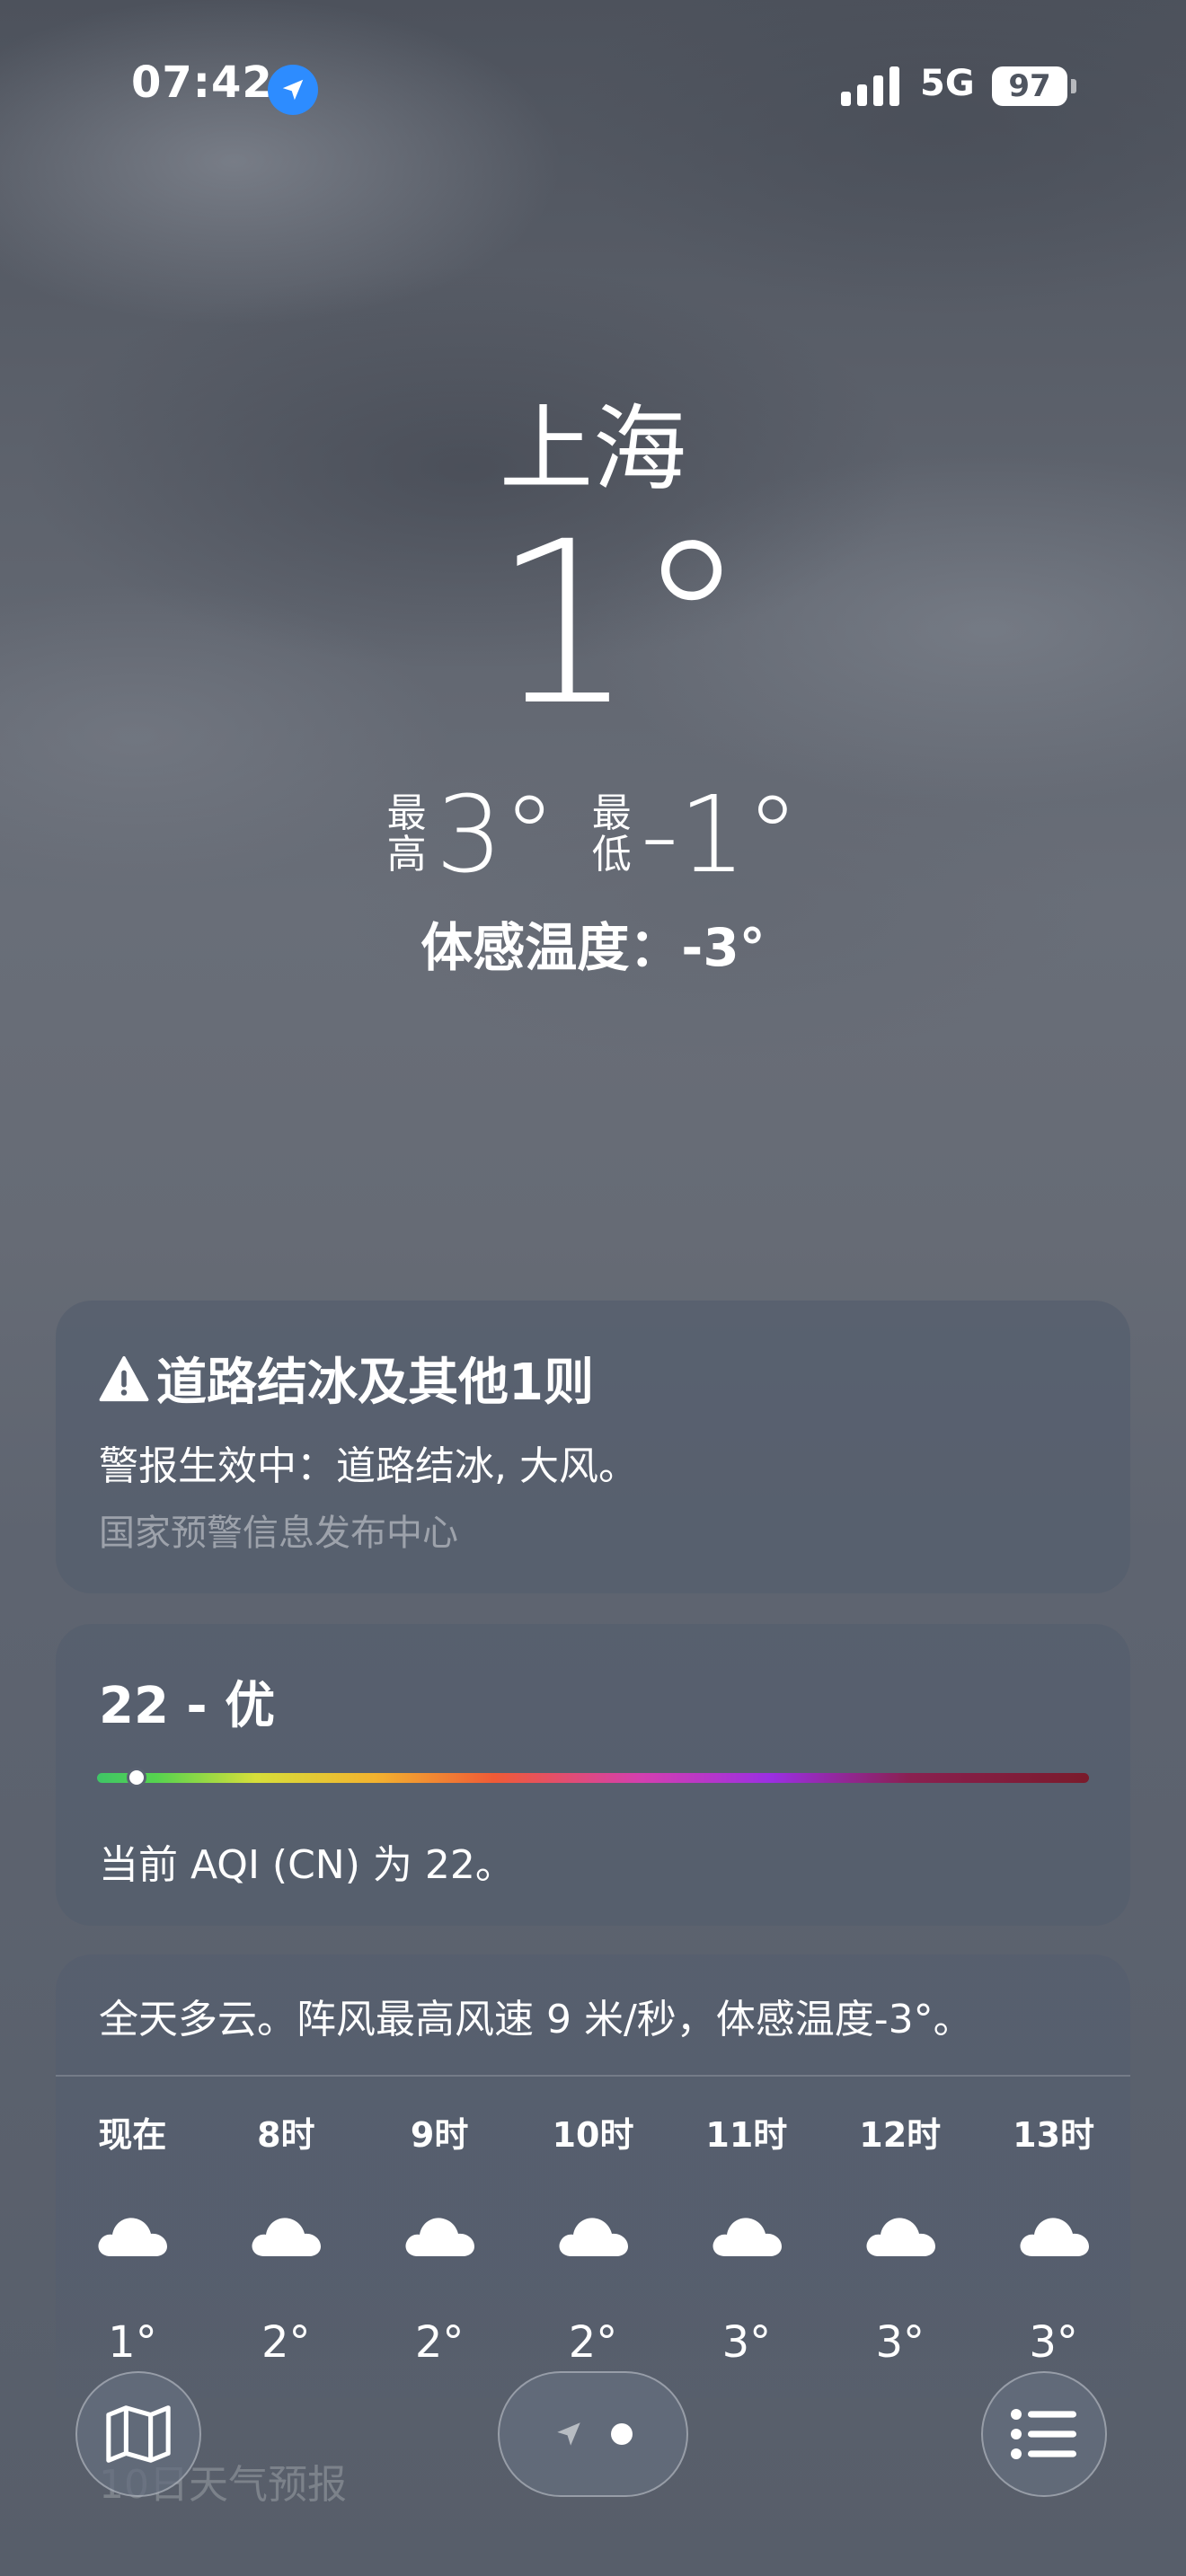  What do you see at coordinates (1054, 2135) in the screenshot?
I see `hour-label: 13时` at bounding box center [1054, 2135].